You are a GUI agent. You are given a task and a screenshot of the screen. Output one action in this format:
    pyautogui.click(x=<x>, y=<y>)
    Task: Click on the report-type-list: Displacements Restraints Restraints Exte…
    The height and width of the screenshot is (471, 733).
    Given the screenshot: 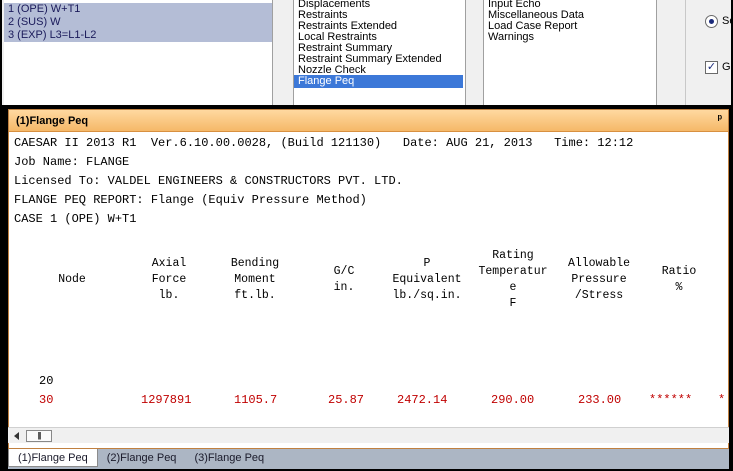 What is the action you would take?
    pyautogui.click(x=379, y=52)
    